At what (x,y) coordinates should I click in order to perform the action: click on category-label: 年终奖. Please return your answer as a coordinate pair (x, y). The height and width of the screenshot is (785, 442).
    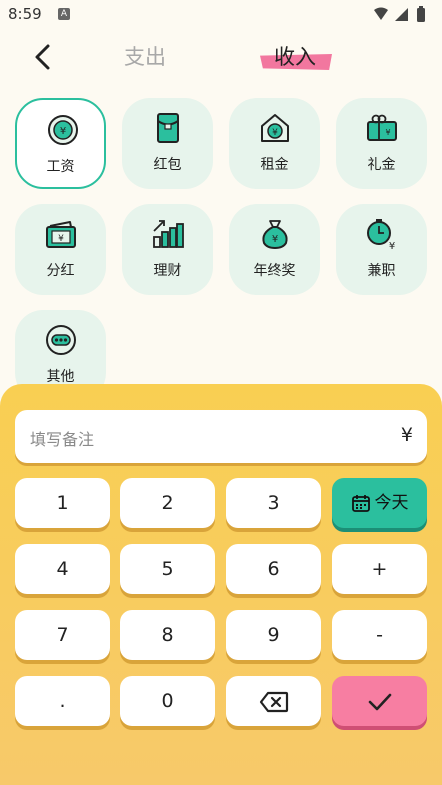
    Looking at the image, I should click on (274, 271).